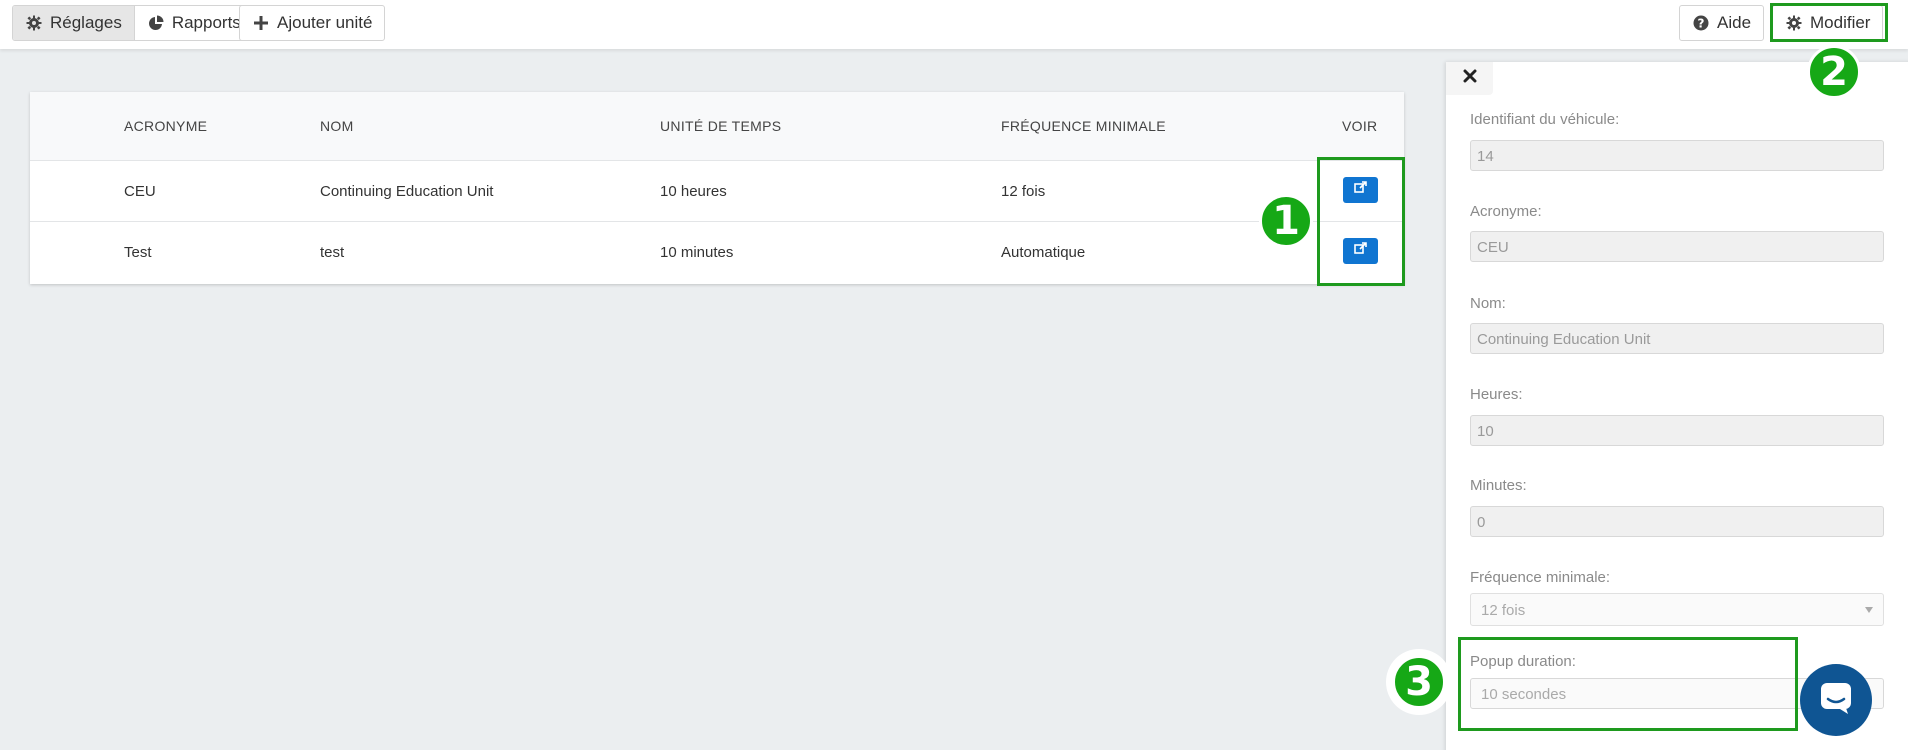 This screenshot has height=750, width=1908. What do you see at coordinates (332, 252) in the screenshot?
I see `cell-name: test` at bounding box center [332, 252].